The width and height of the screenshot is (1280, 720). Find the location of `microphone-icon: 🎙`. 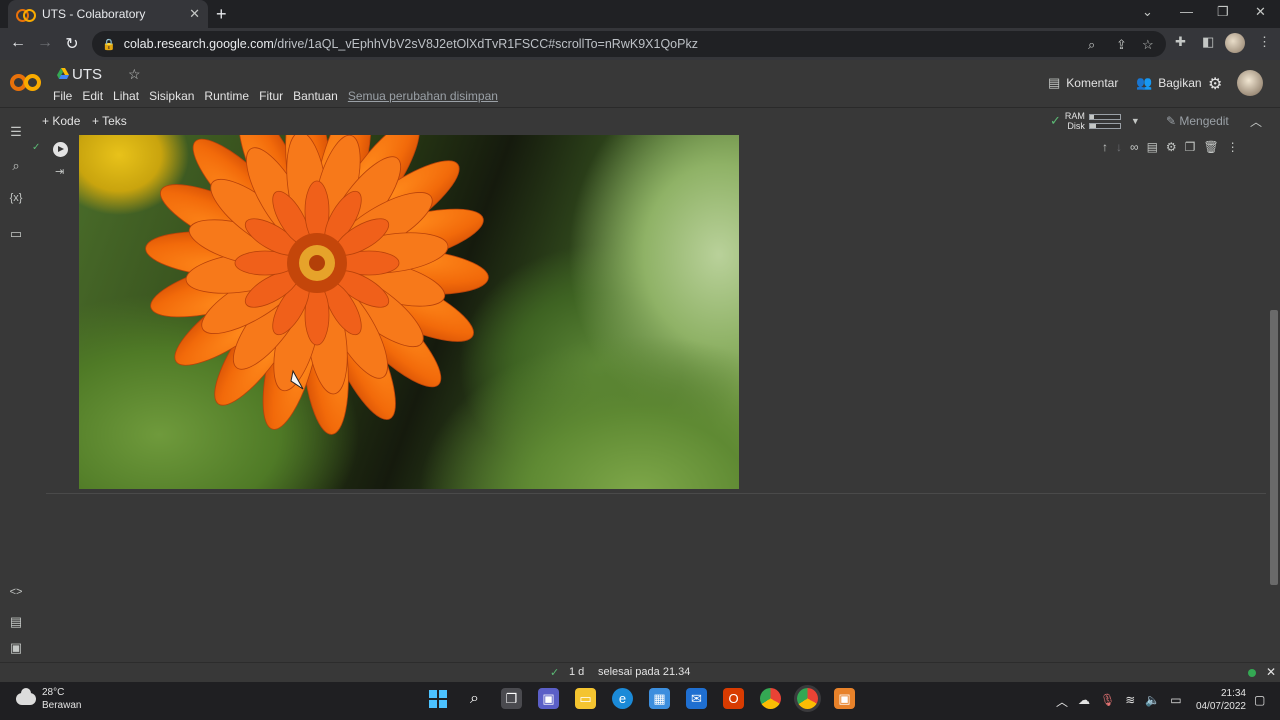

microphone-icon: 🎙 is located at coordinates (1107, 701).